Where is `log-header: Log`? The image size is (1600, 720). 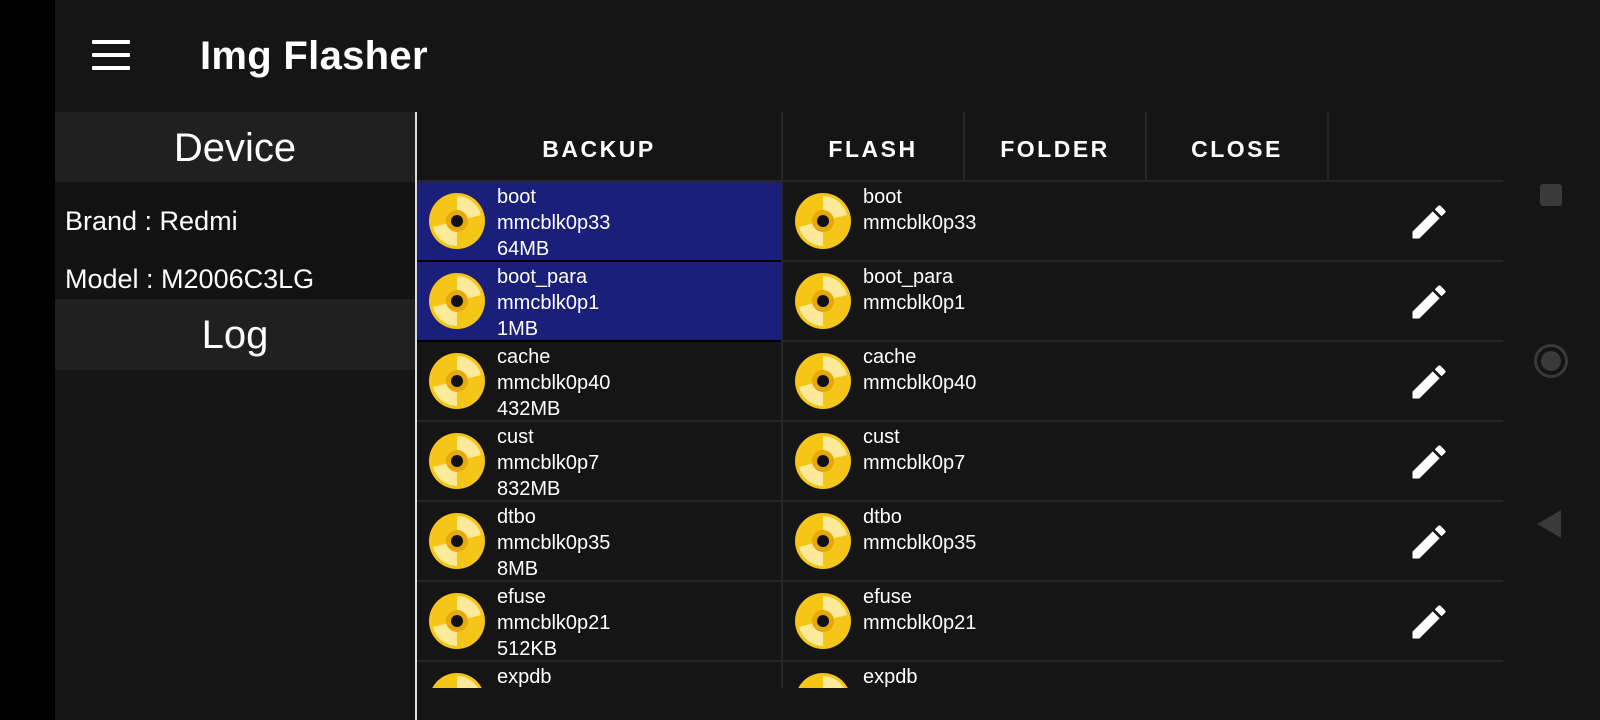 log-header: Log is located at coordinates (235, 334).